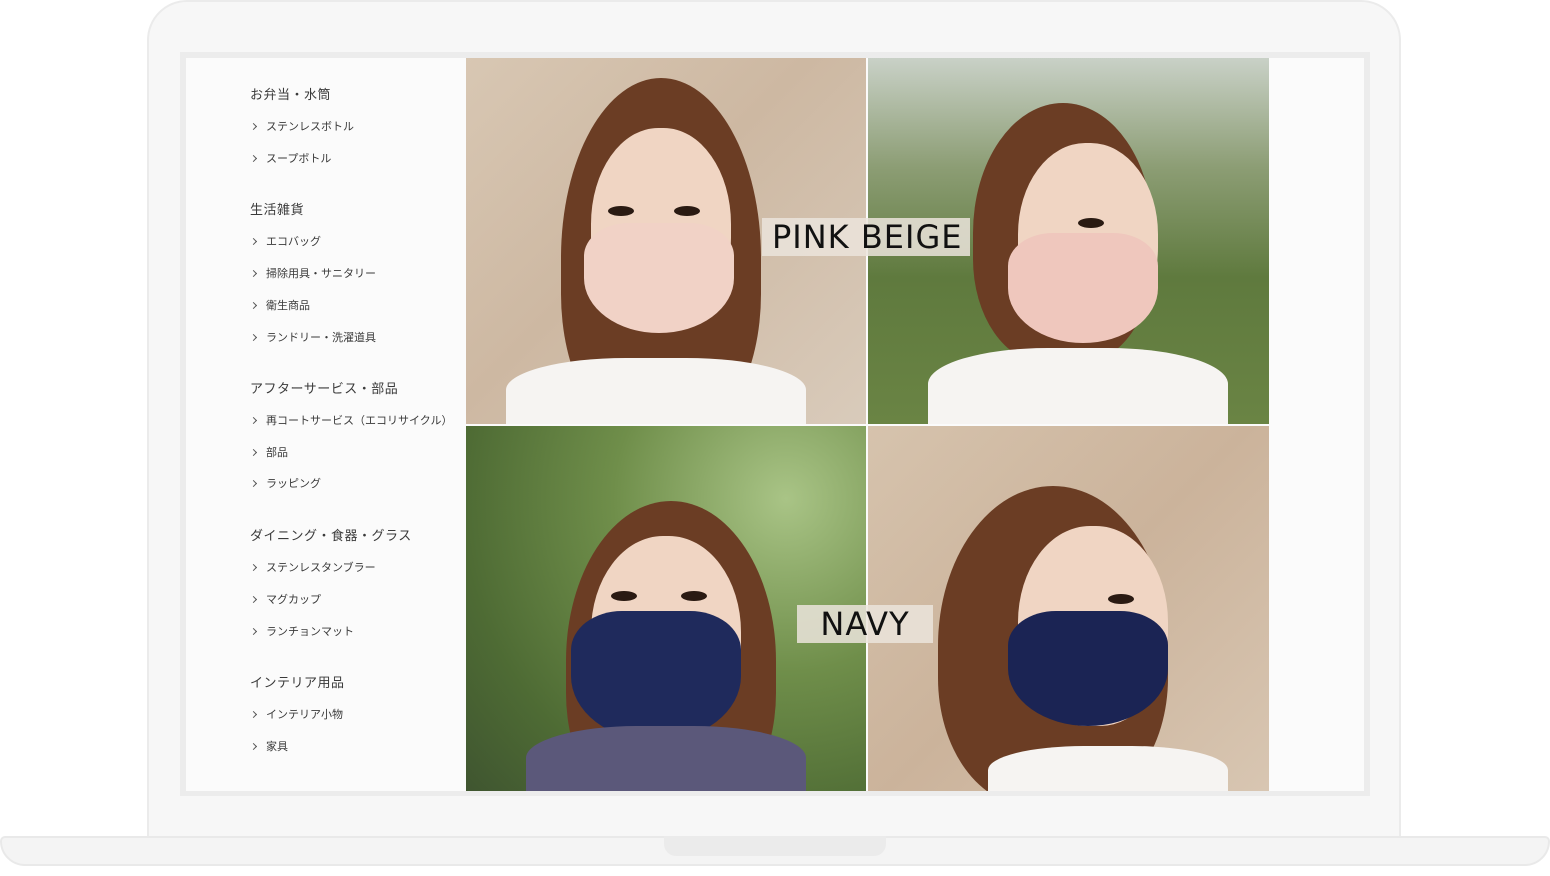 The width and height of the screenshot is (1550, 876). I want to click on laptop-notch, so click(775, 846).